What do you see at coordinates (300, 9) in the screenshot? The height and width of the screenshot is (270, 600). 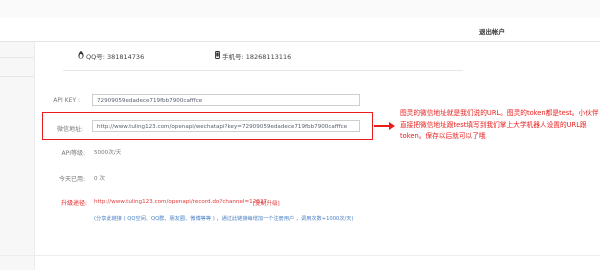 I see `top-bar` at bounding box center [300, 9].